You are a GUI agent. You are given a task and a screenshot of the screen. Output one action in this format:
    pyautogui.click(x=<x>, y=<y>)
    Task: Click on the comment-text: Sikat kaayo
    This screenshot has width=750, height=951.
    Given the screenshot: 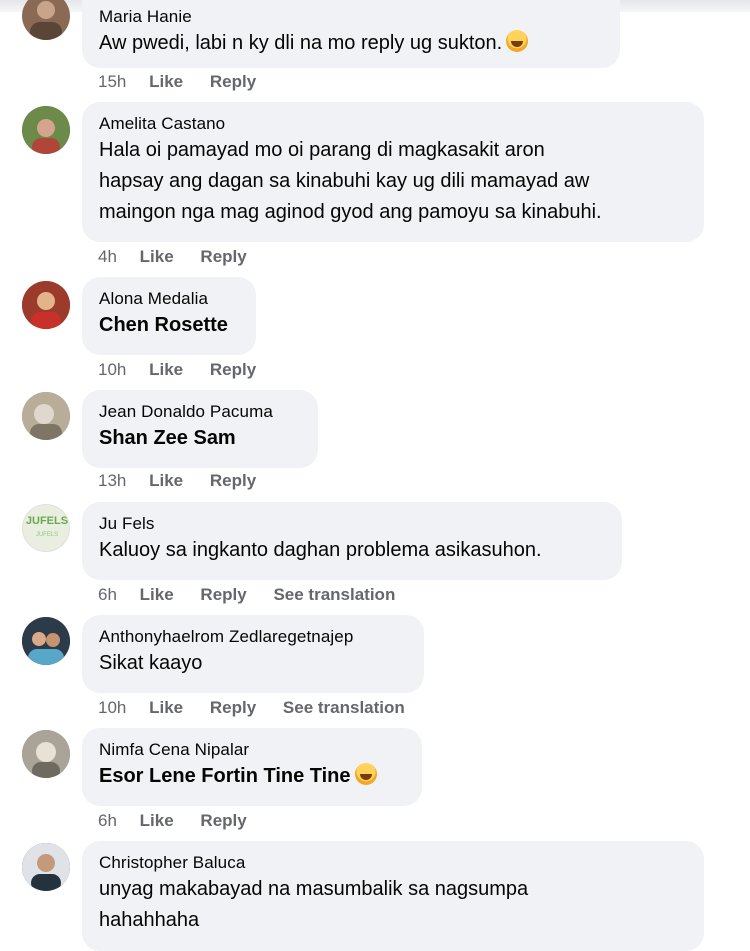 What is the action you would take?
    pyautogui.click(x=151, y=663)
    